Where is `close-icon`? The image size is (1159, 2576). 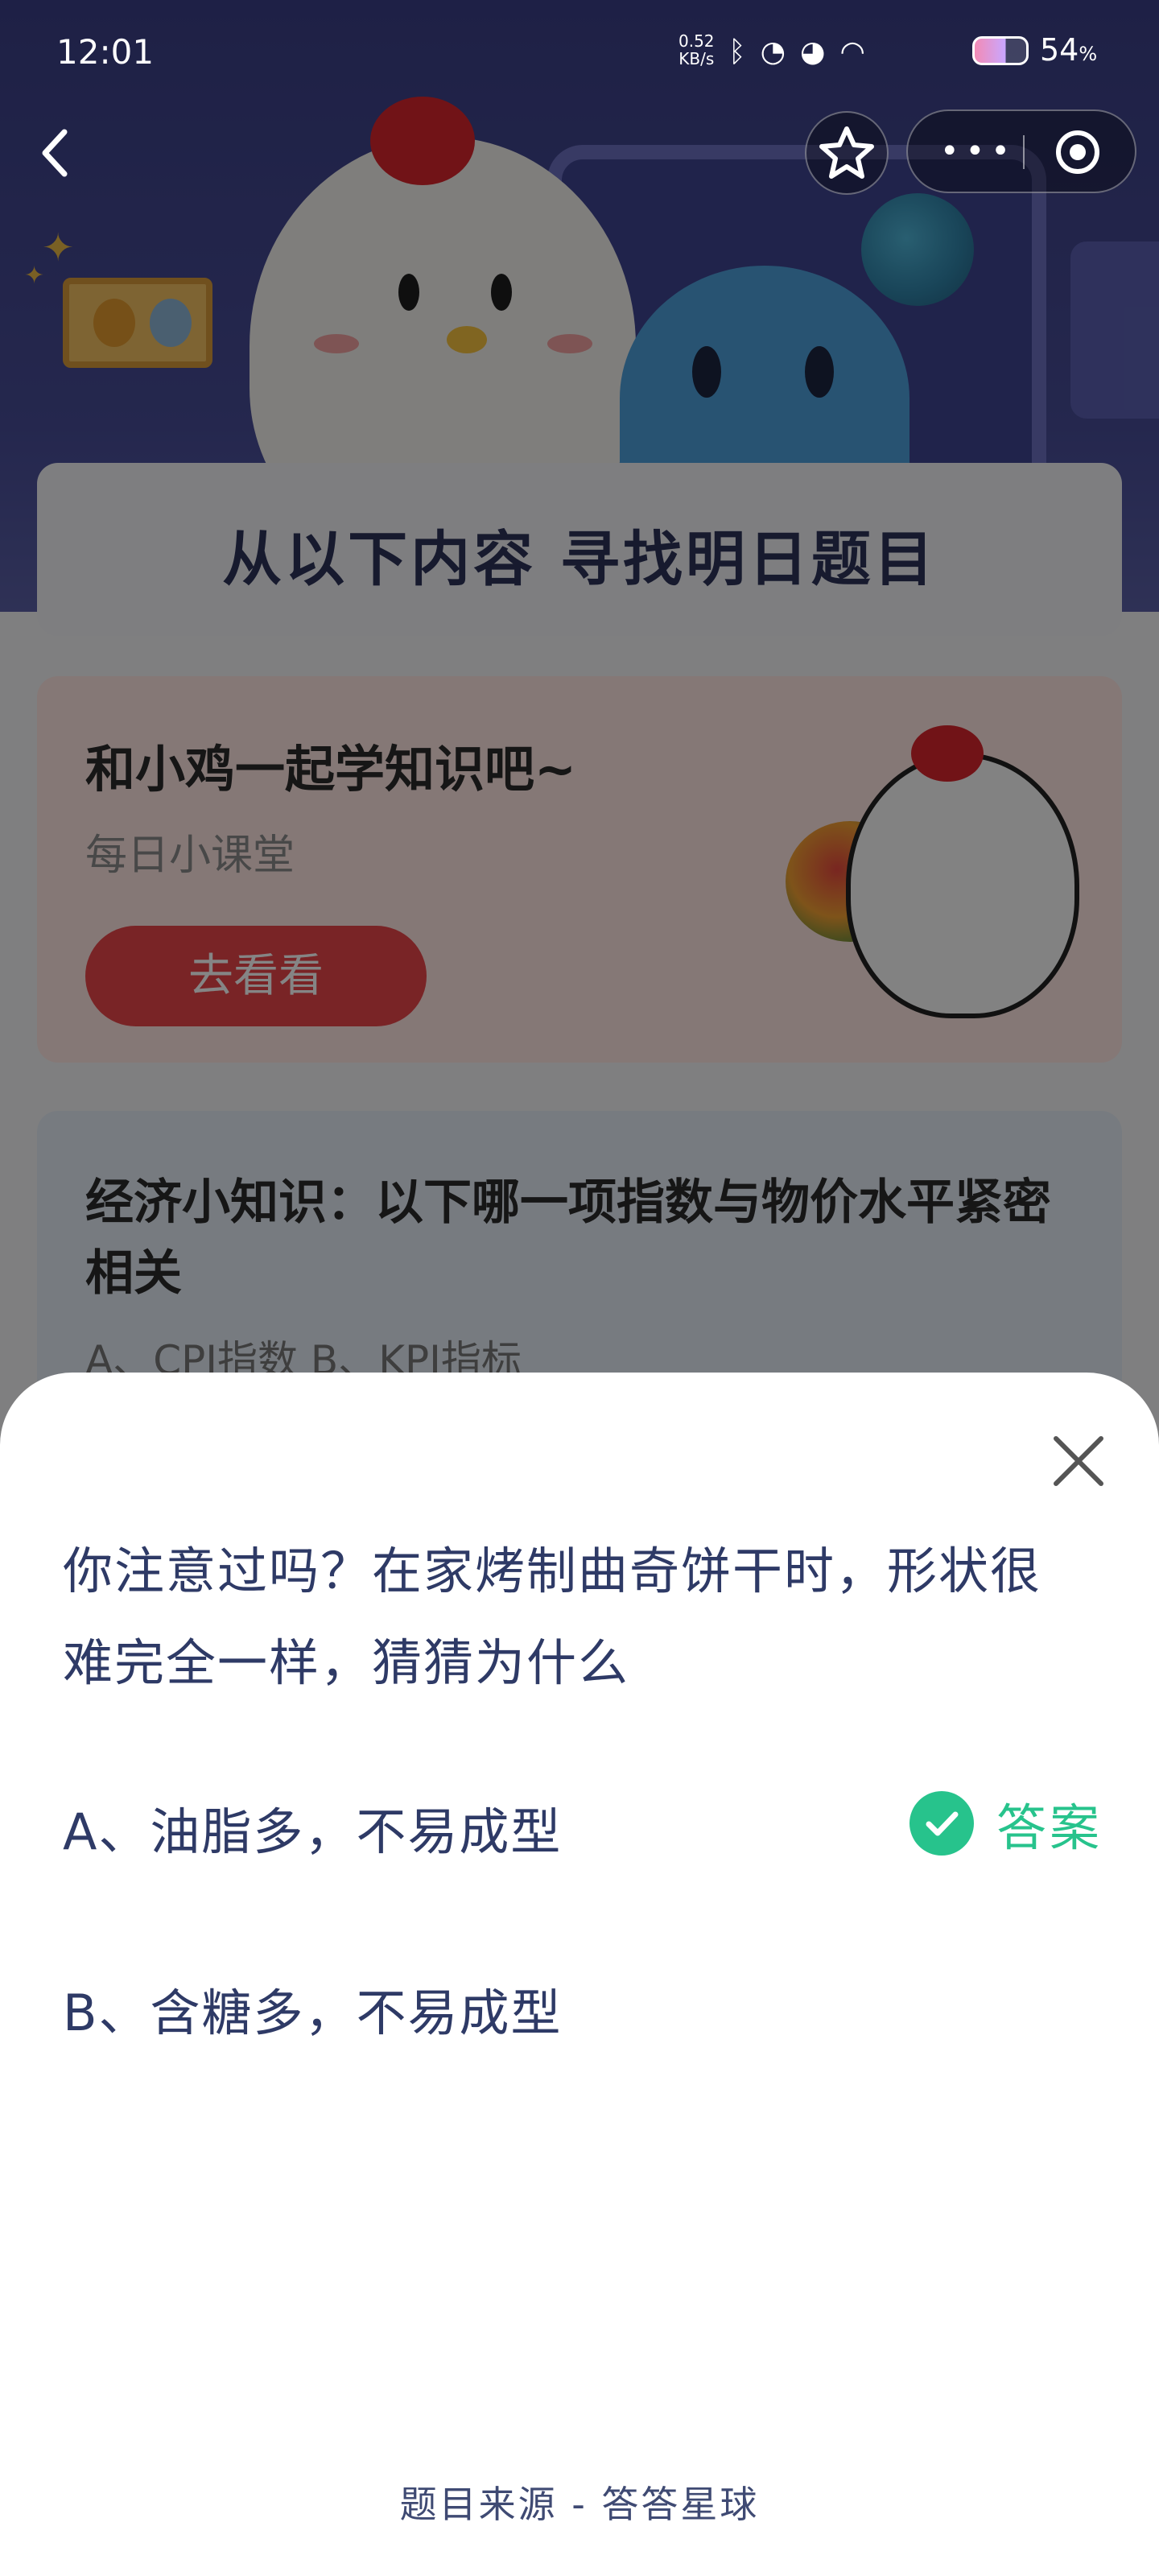 close-icon is located at coordinates (1078, 1461).